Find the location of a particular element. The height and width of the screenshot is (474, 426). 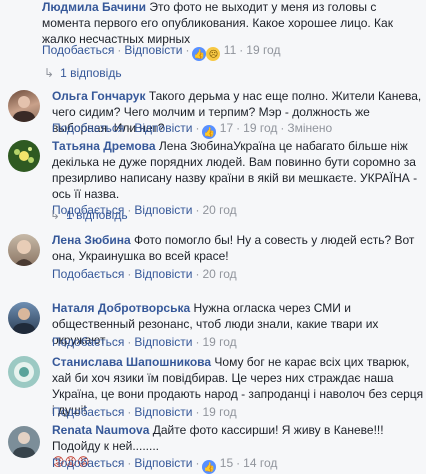

comment-author: Наталя Добротворська is located at coordinates (121, 308).